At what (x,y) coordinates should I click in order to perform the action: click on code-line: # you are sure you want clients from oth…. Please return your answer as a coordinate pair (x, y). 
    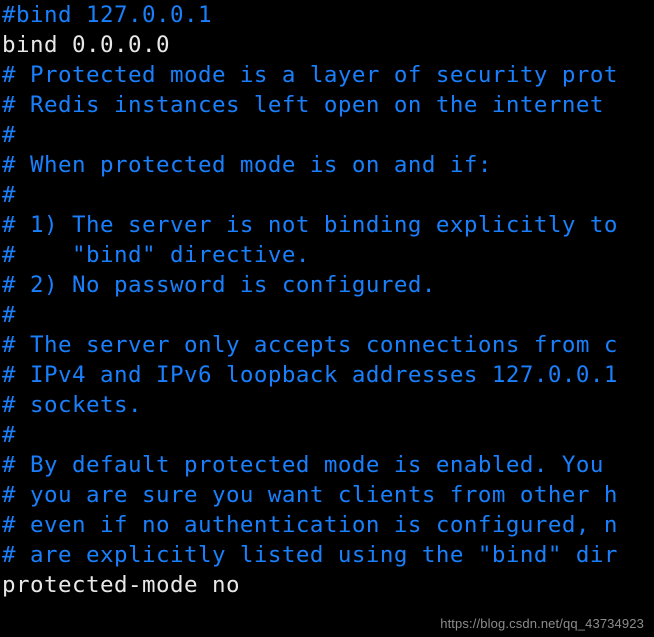
    Looking at the image, I should click on (328, 495).